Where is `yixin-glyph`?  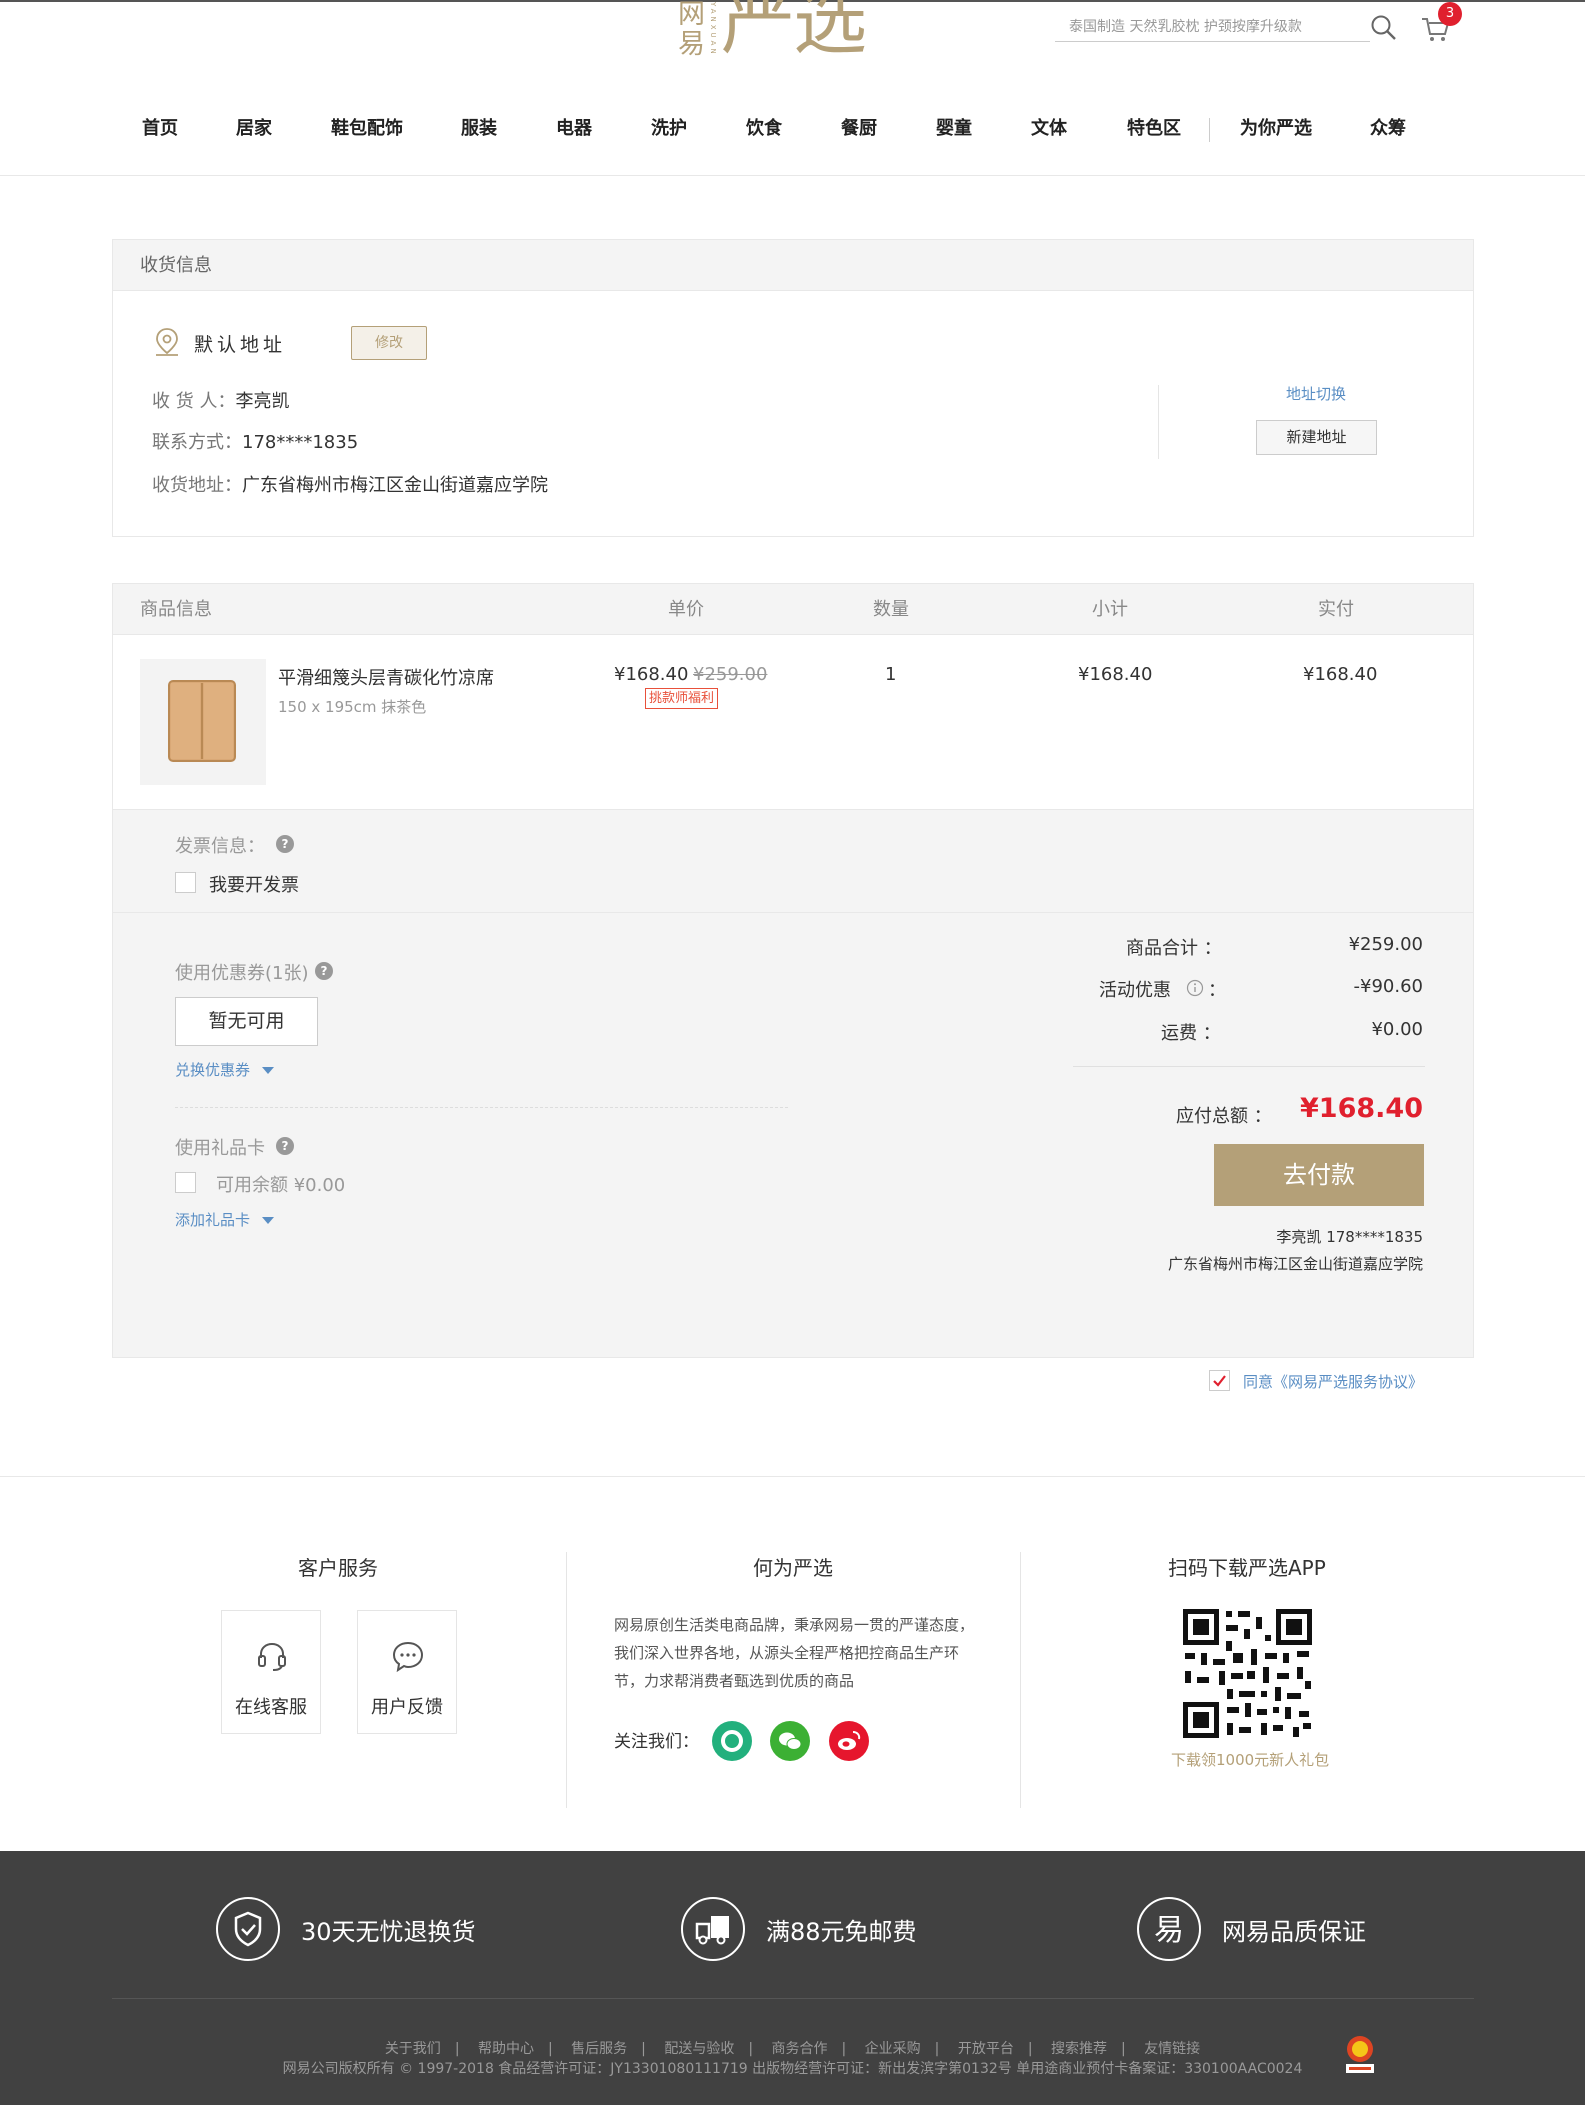
yixin-glyph is located at coordinates (732, 1741).